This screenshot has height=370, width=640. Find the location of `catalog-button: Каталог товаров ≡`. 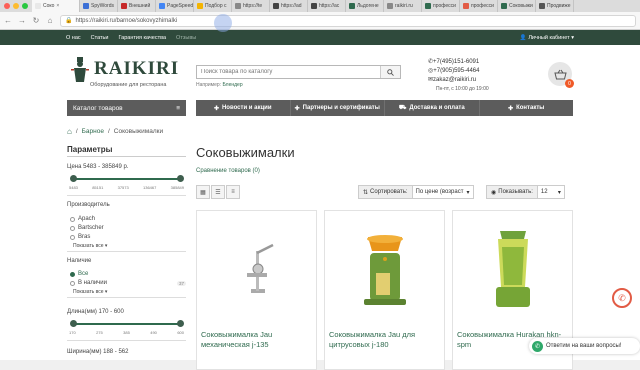

catalog-button: Каталог товаров ≡ is located at coordinates (126, 108).